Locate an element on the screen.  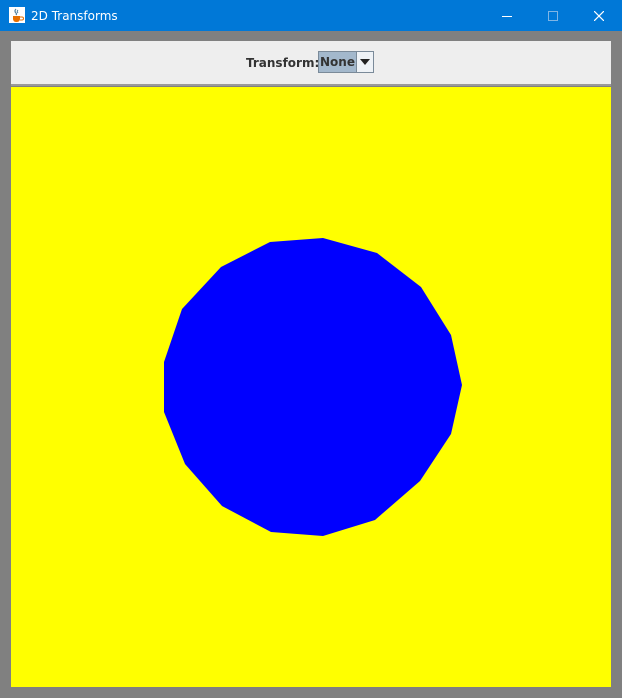
close-icon is located at coordinates (599, 15).